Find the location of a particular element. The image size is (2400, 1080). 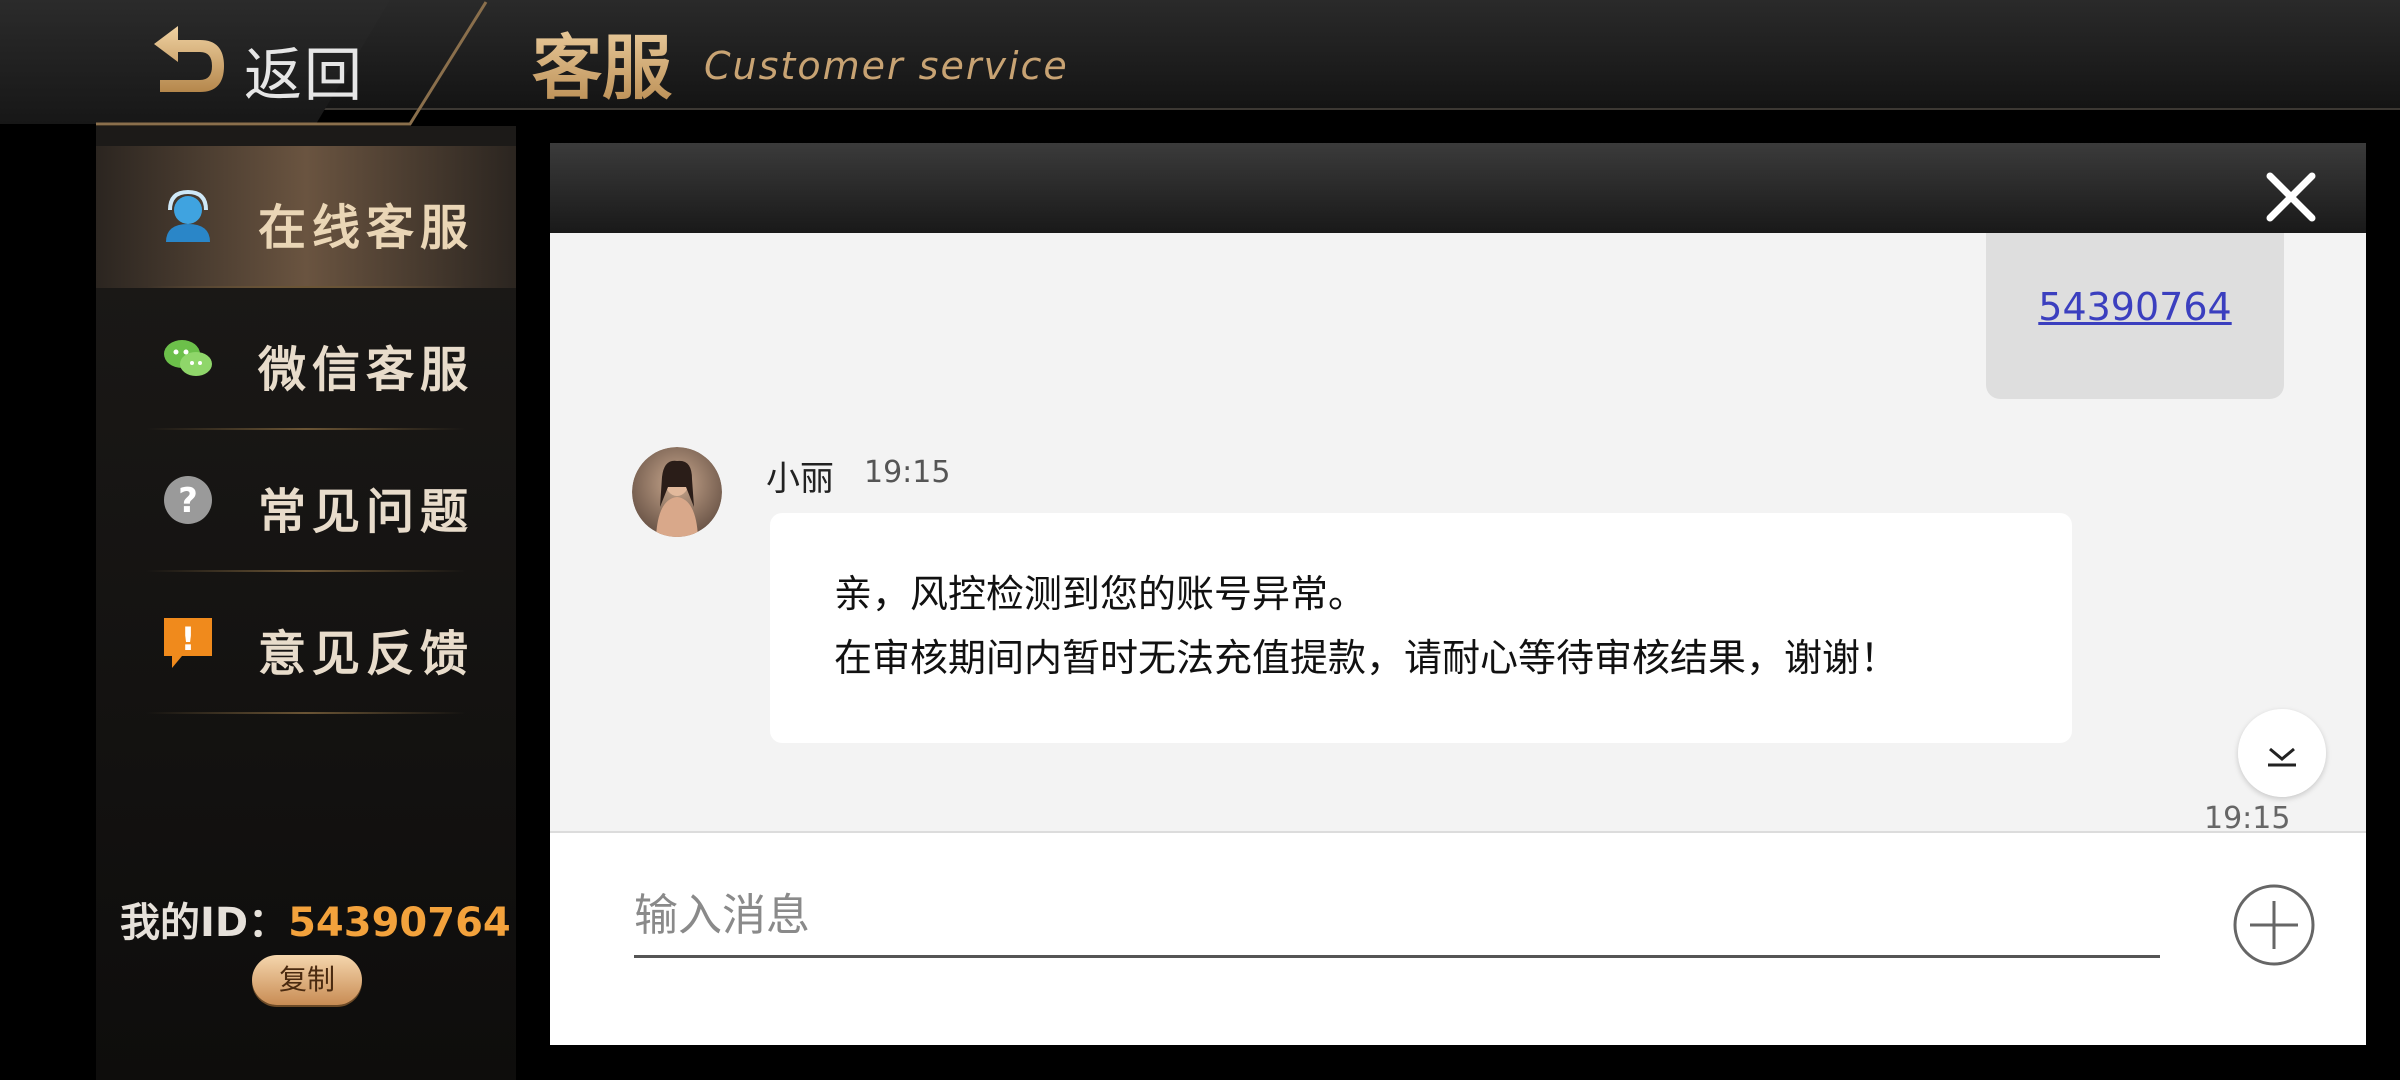

chat-panel-header is located at coordinates (1458, 188).